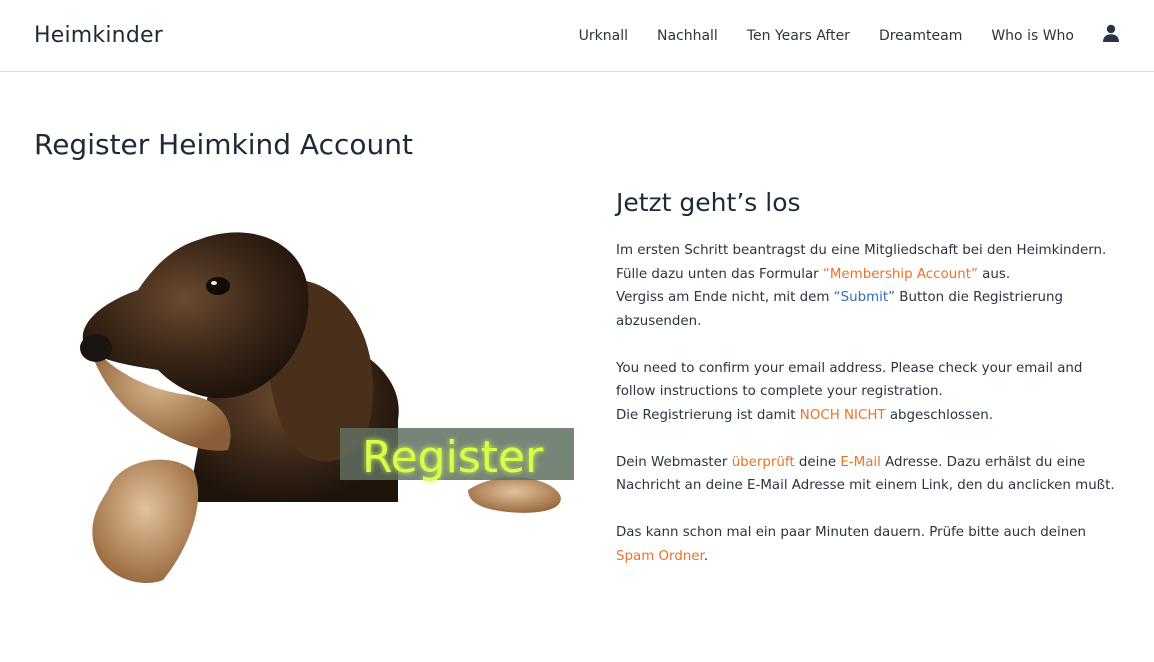 The width and height of the screenshot is (1154, 662). I want to click on nav-item-urknall: Urknall, so click(603, 36).